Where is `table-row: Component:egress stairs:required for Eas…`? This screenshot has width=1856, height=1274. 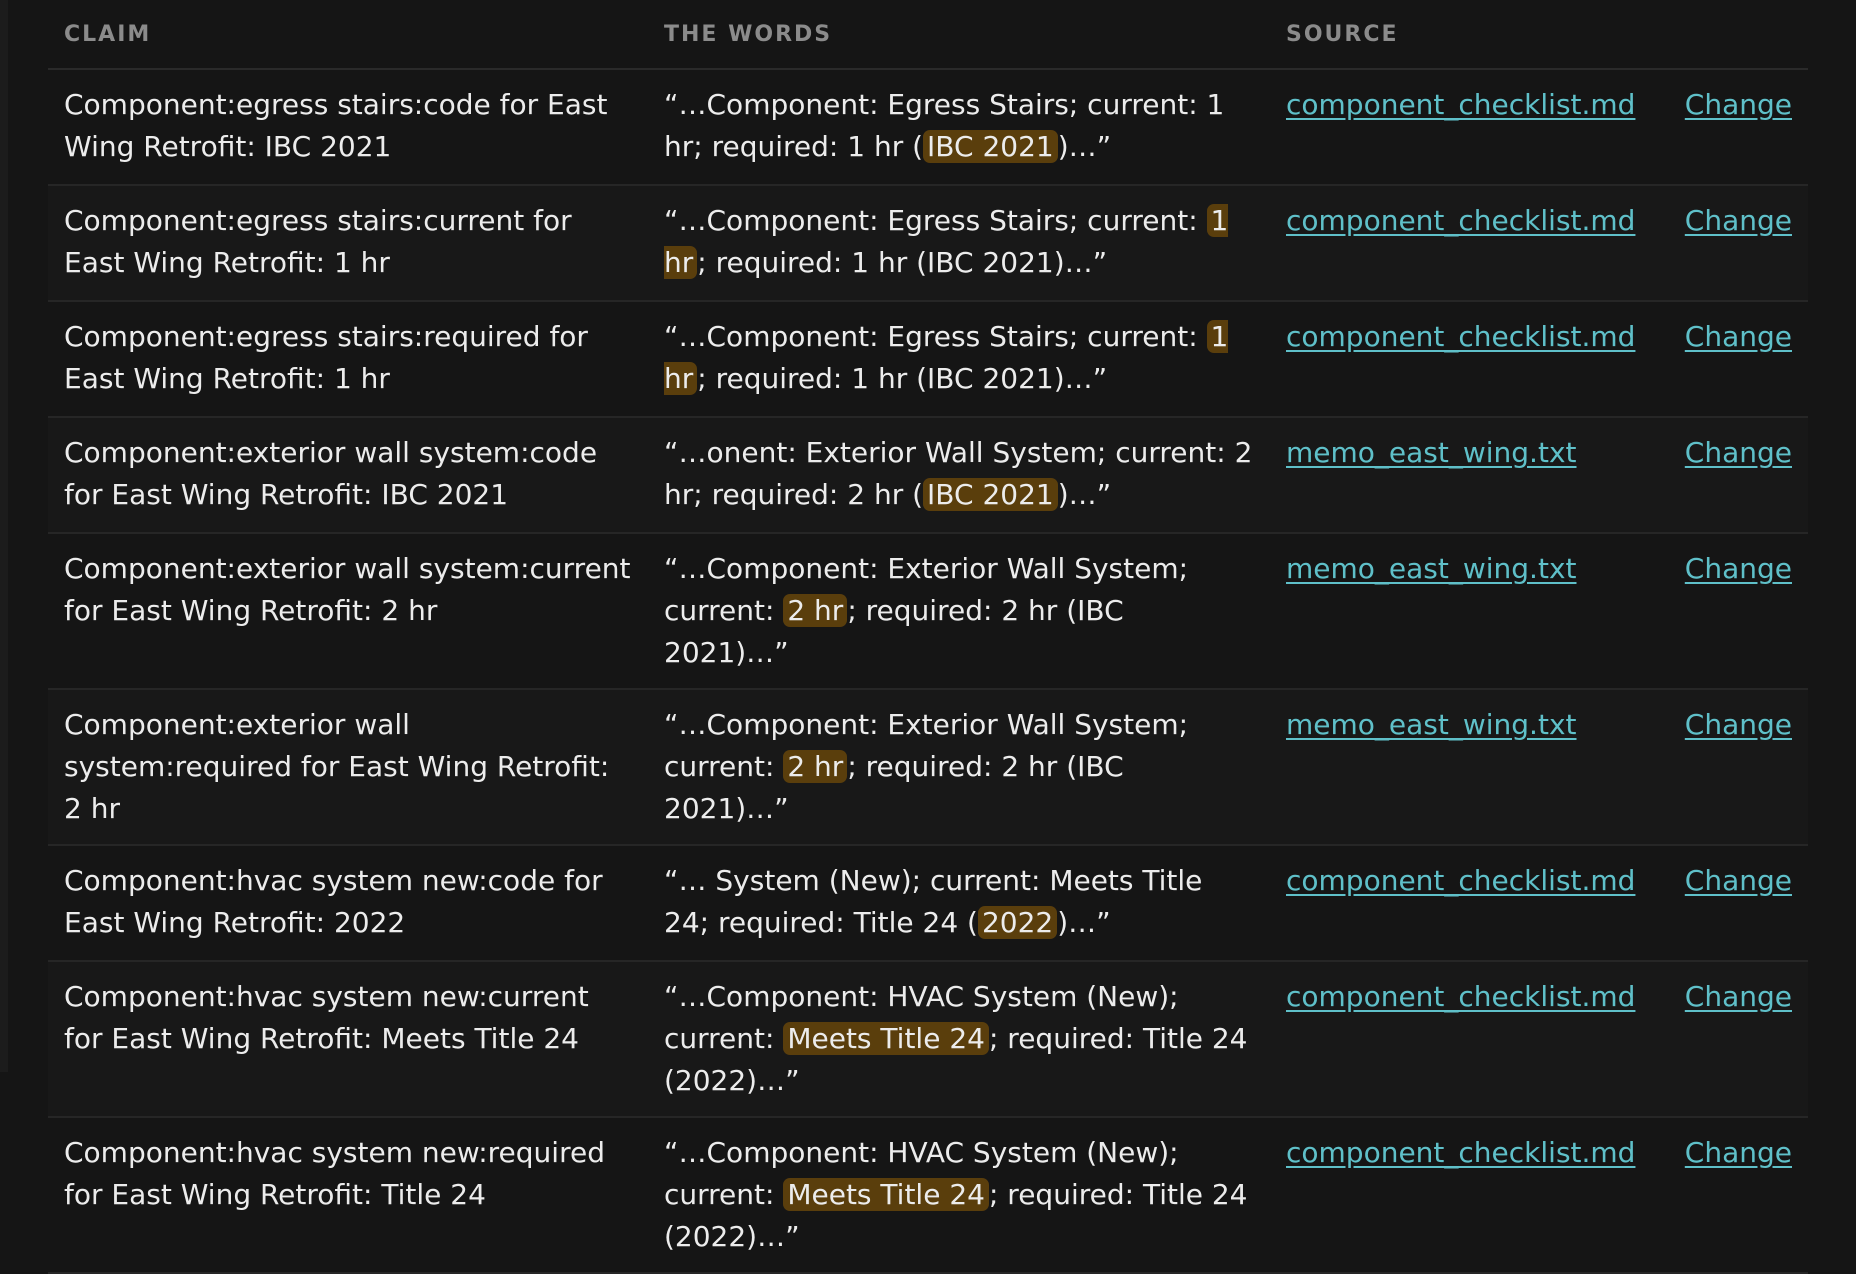
table-row: Component:egress stairs:required for Eas… is located at coordinates (928, 359).